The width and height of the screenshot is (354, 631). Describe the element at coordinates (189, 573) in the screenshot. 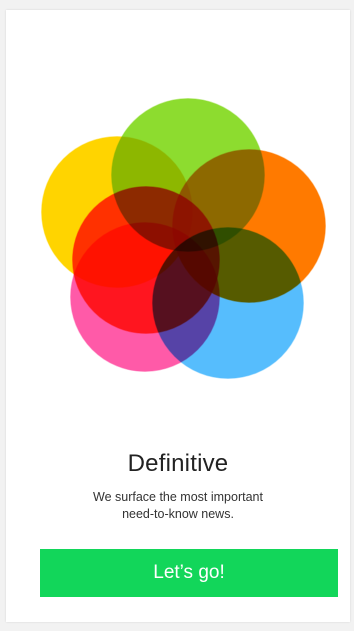

I see `lets-go-button: Let’s go!` at that location.